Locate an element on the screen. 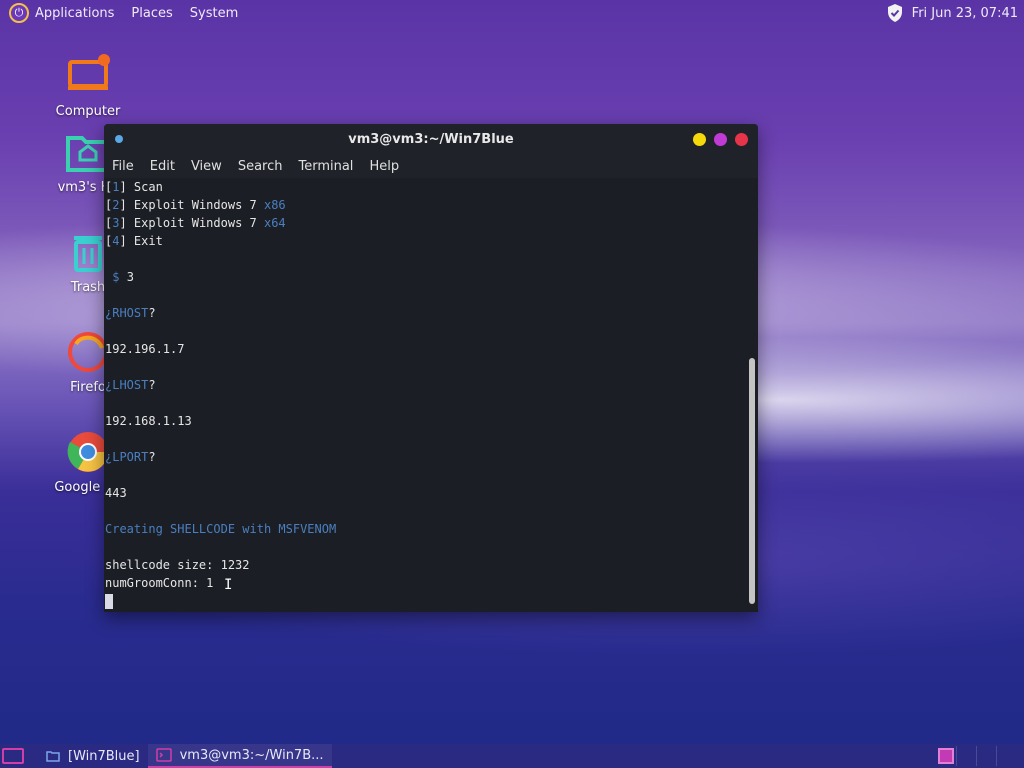  taskbar-item-win7blue: [Win7Blue] is located at coordinates (93, 756).